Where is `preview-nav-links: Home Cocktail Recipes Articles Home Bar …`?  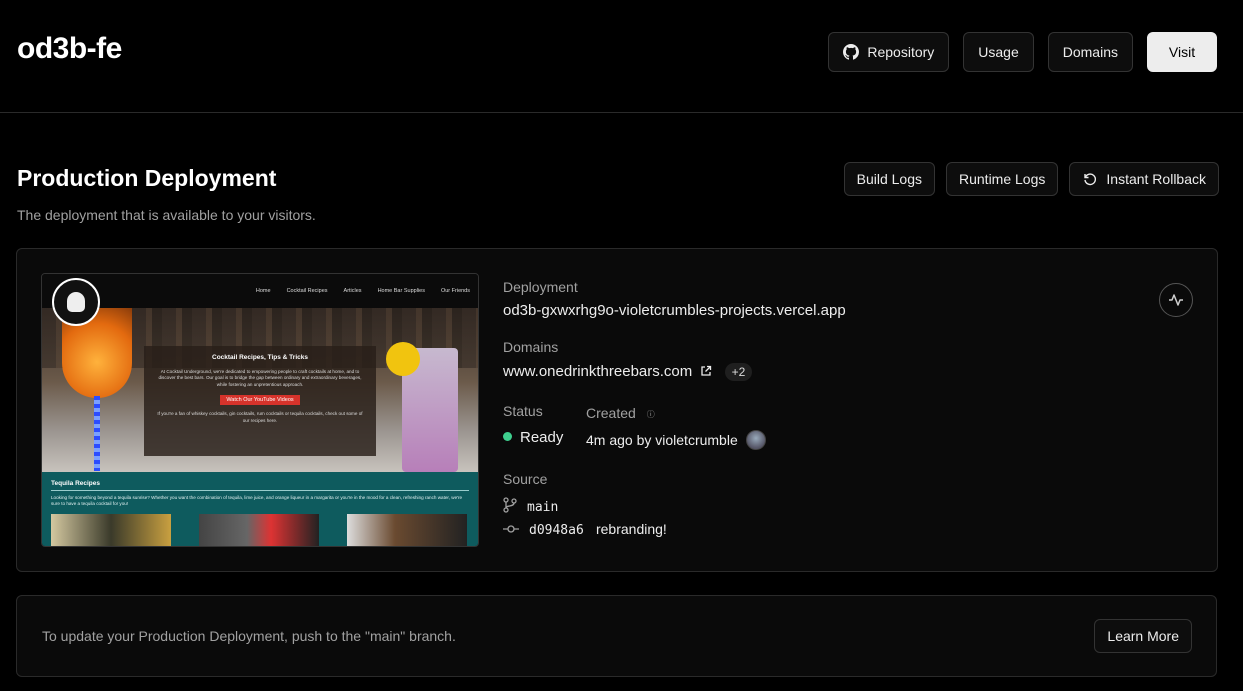 preview-nav-links: Home Cocktail Recipes Articles Home Bar … is located at coordinates (363, 291).